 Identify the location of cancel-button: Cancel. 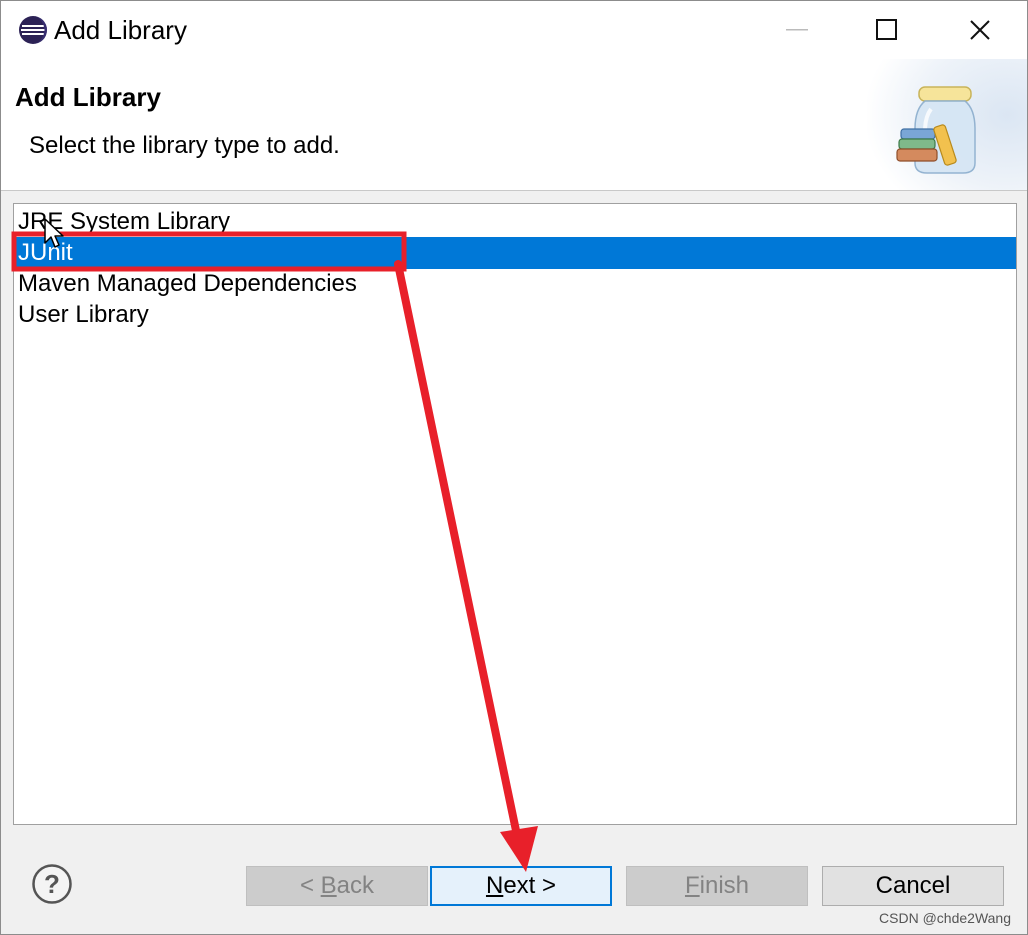
(913, 886).